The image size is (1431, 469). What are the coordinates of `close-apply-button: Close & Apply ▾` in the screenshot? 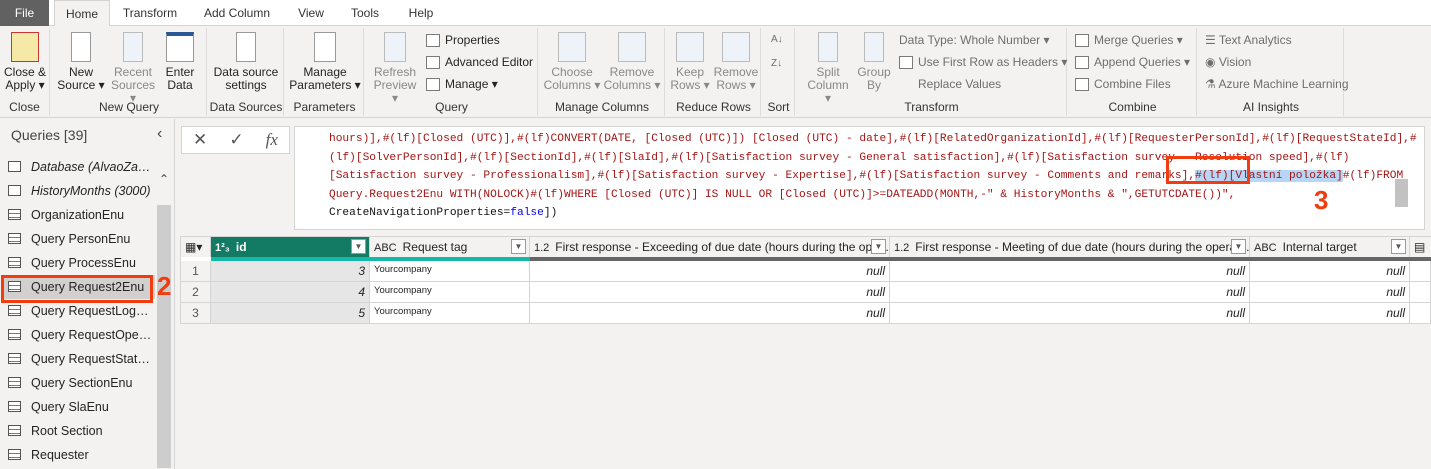 It's located at (25, 61).